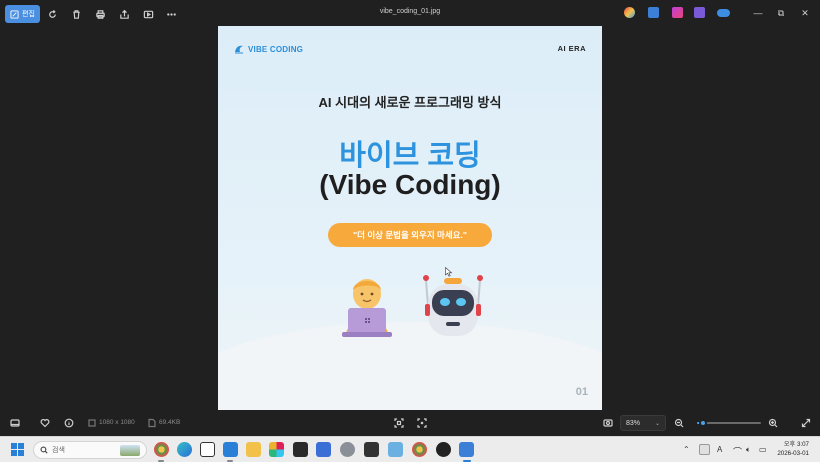 Image resolution: width=820 pixels, height=462 pixels. I want to click on slack-icon, so click(276, 449).